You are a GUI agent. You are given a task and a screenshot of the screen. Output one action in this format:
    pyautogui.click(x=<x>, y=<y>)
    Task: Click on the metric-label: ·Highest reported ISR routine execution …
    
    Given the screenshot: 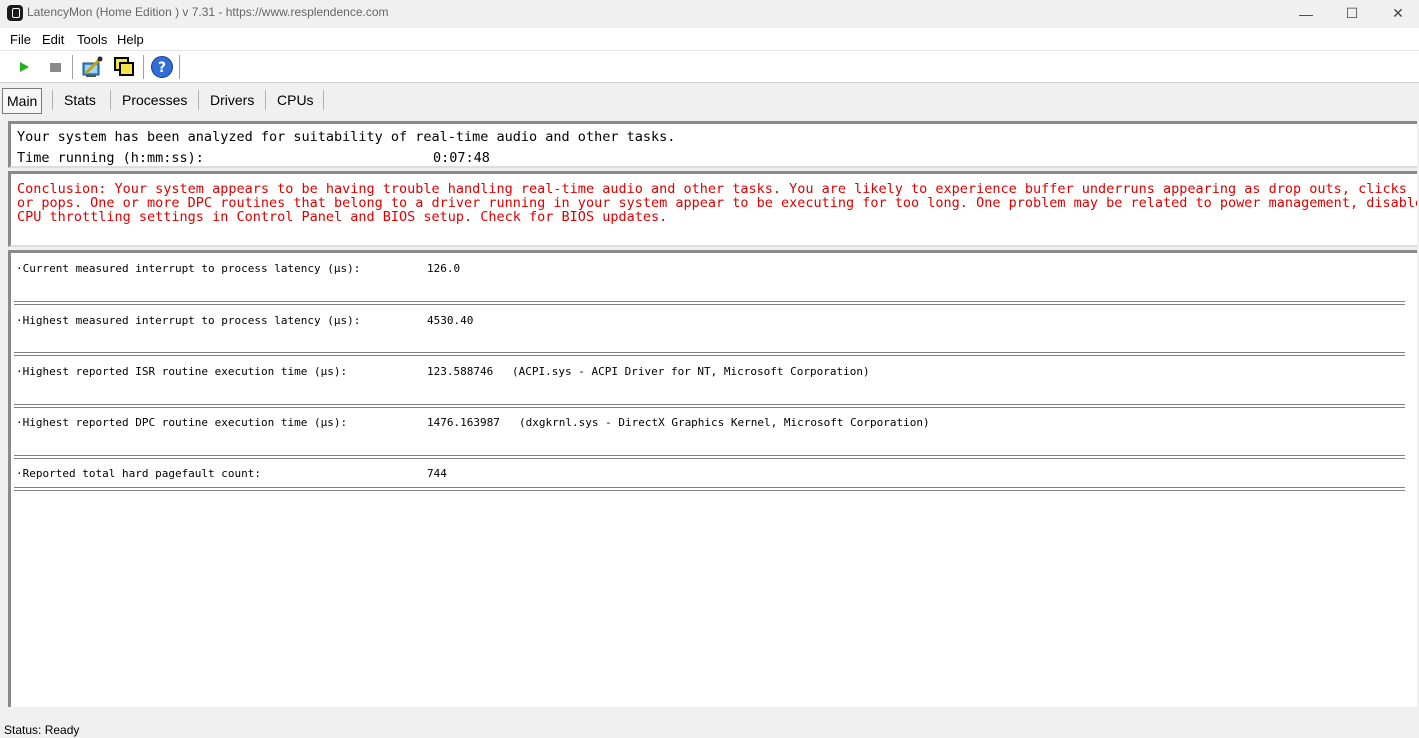 What is the action you would take?
    pyautogui.click(x=182, y=371)
    